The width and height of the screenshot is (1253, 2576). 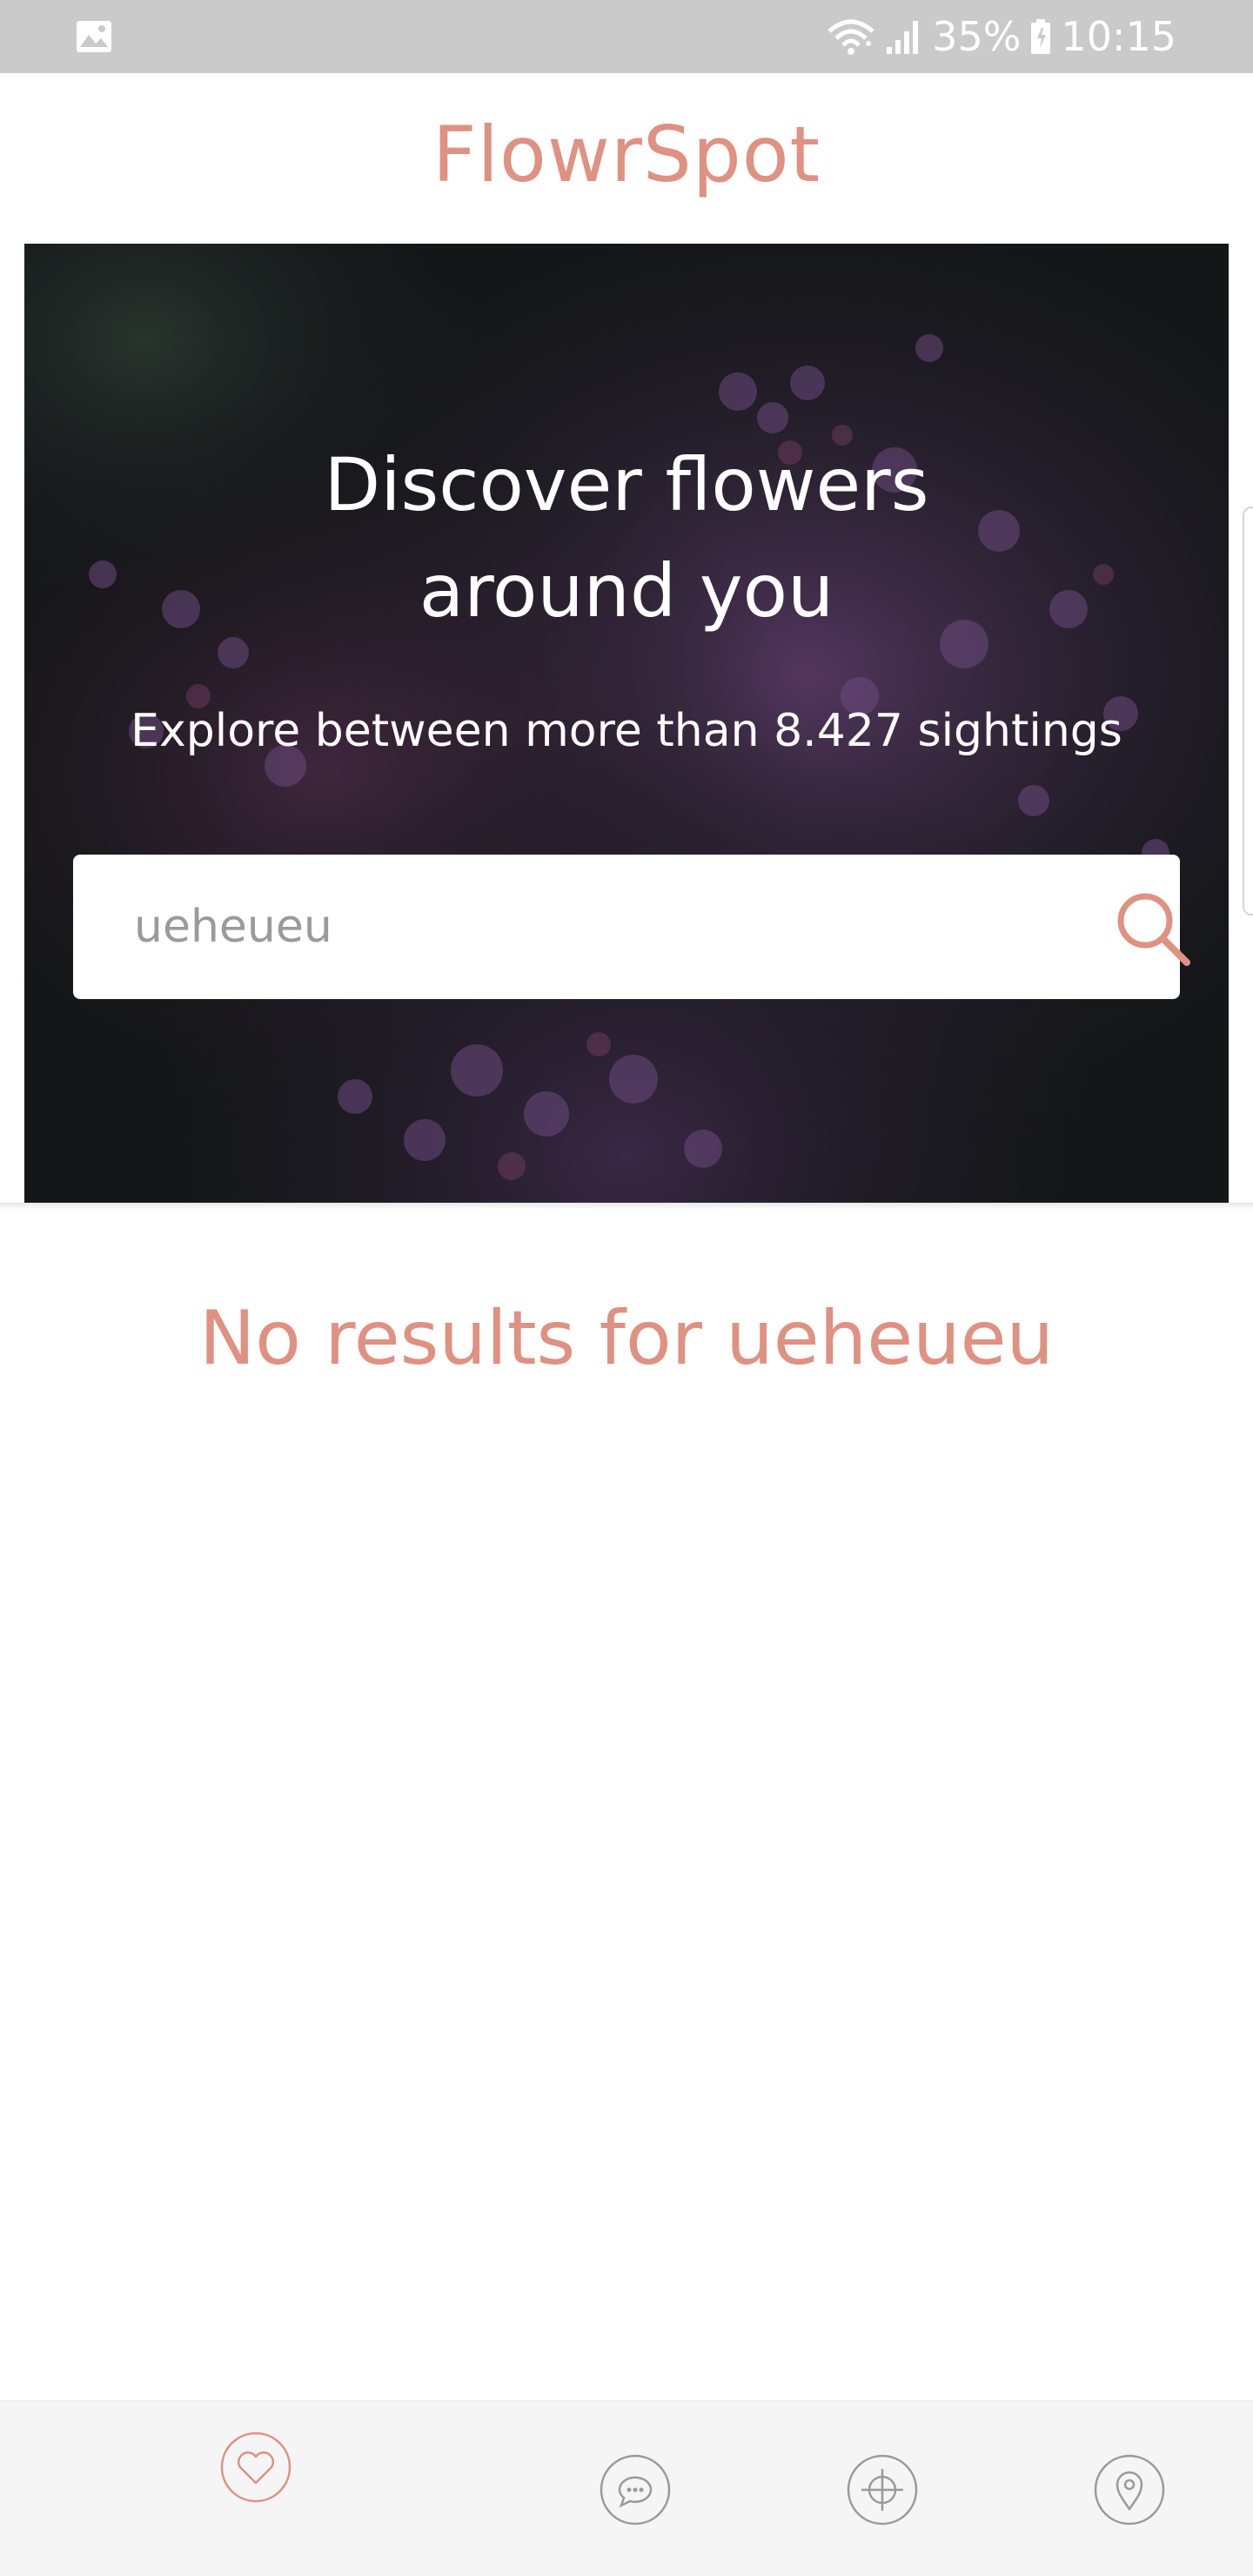 What do you see at coordinates (586, 927) in the screenshot?
I see `search-input` at bounding box center [586, 927].